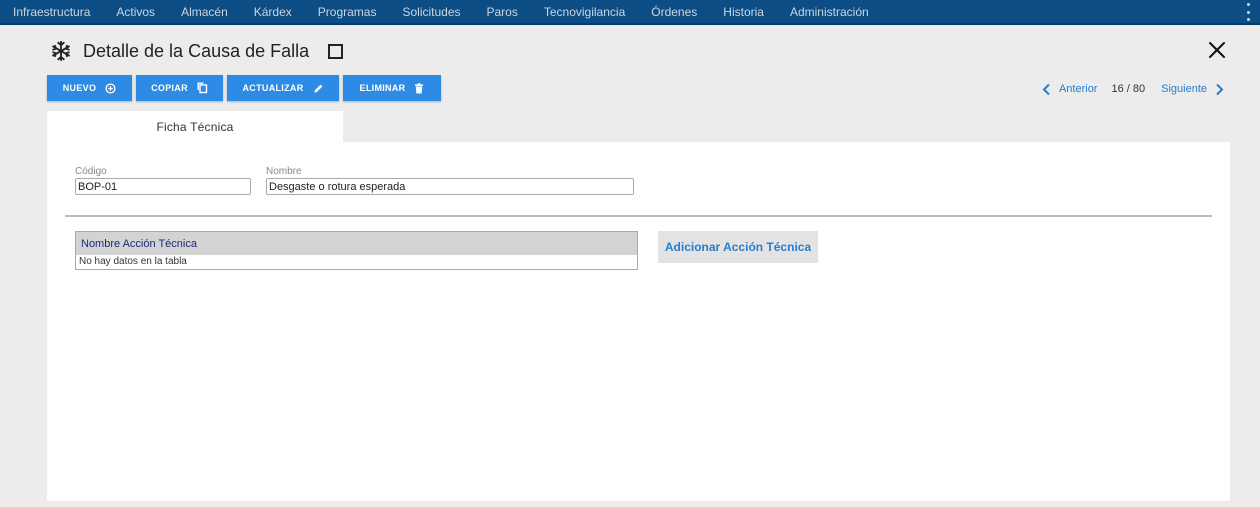  Describe the element at coordinates (202, 88) in the screenshot. I see `copy-icon` at that location.